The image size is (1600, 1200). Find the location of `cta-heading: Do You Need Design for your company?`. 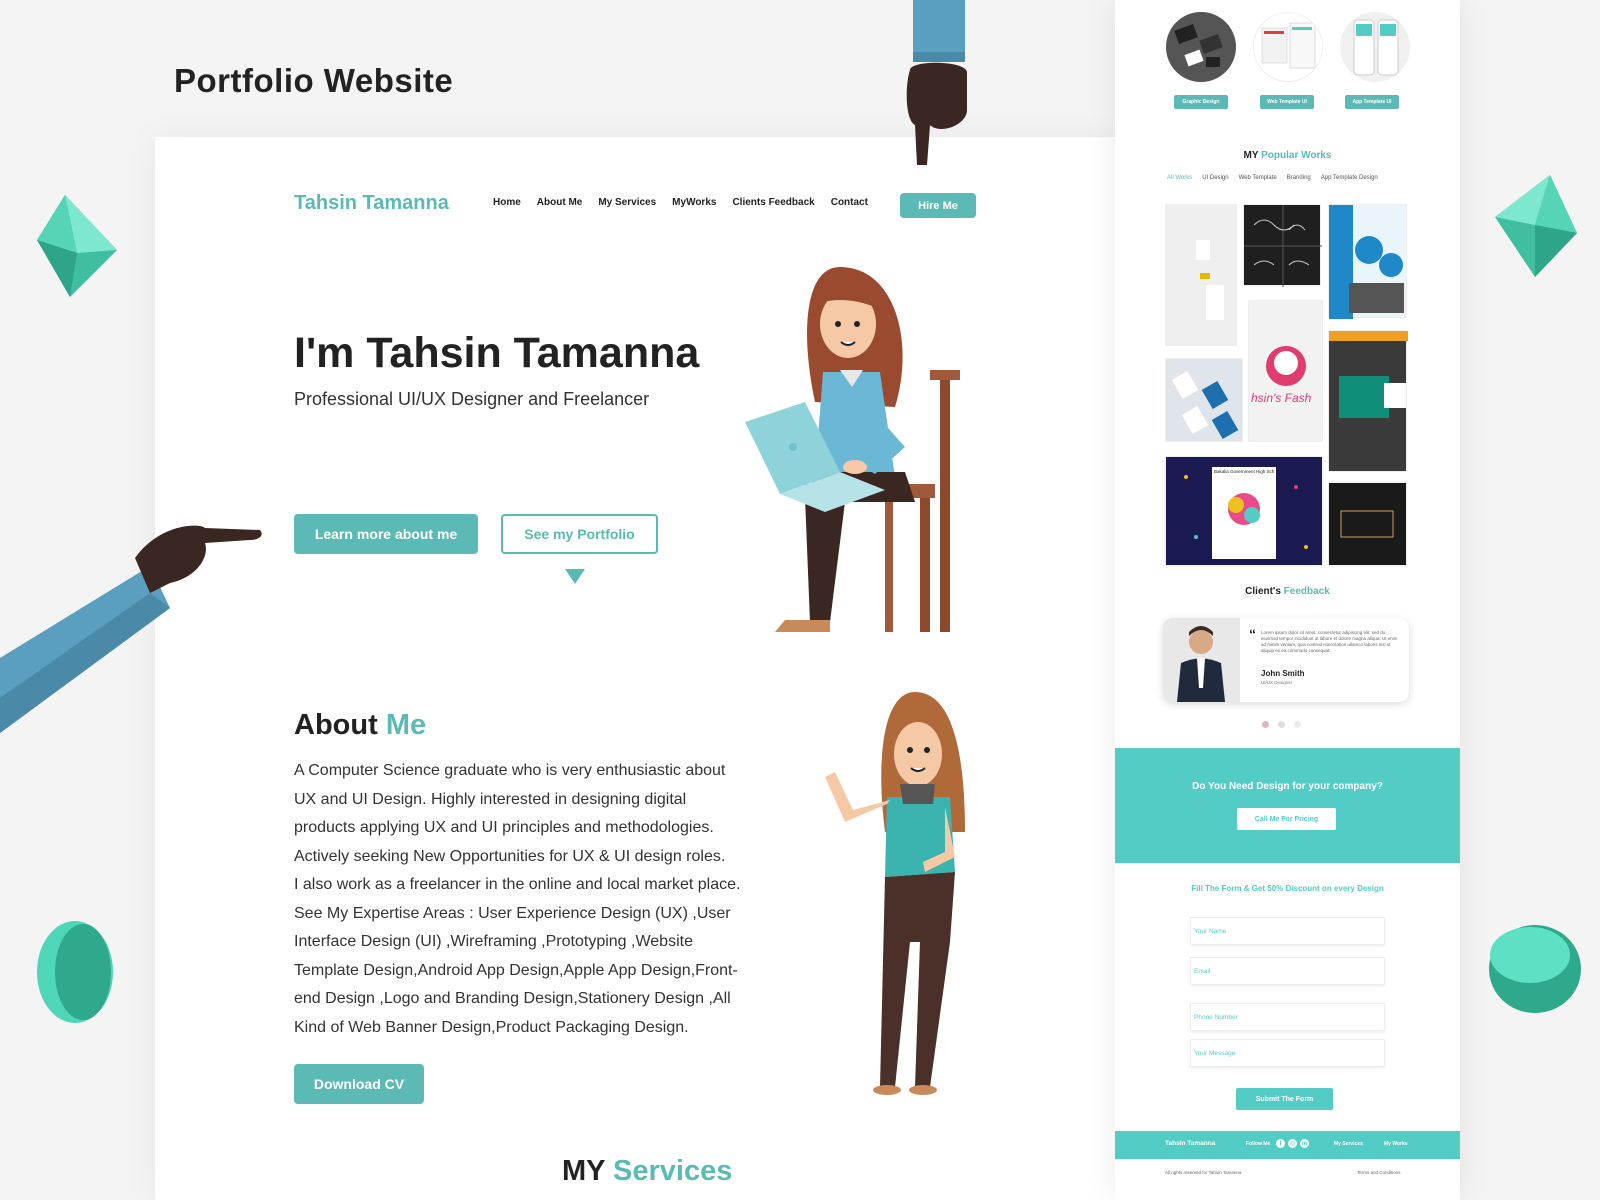

cta-heading: Do You Need Design for your company? is located at coordinates (1287, 786).